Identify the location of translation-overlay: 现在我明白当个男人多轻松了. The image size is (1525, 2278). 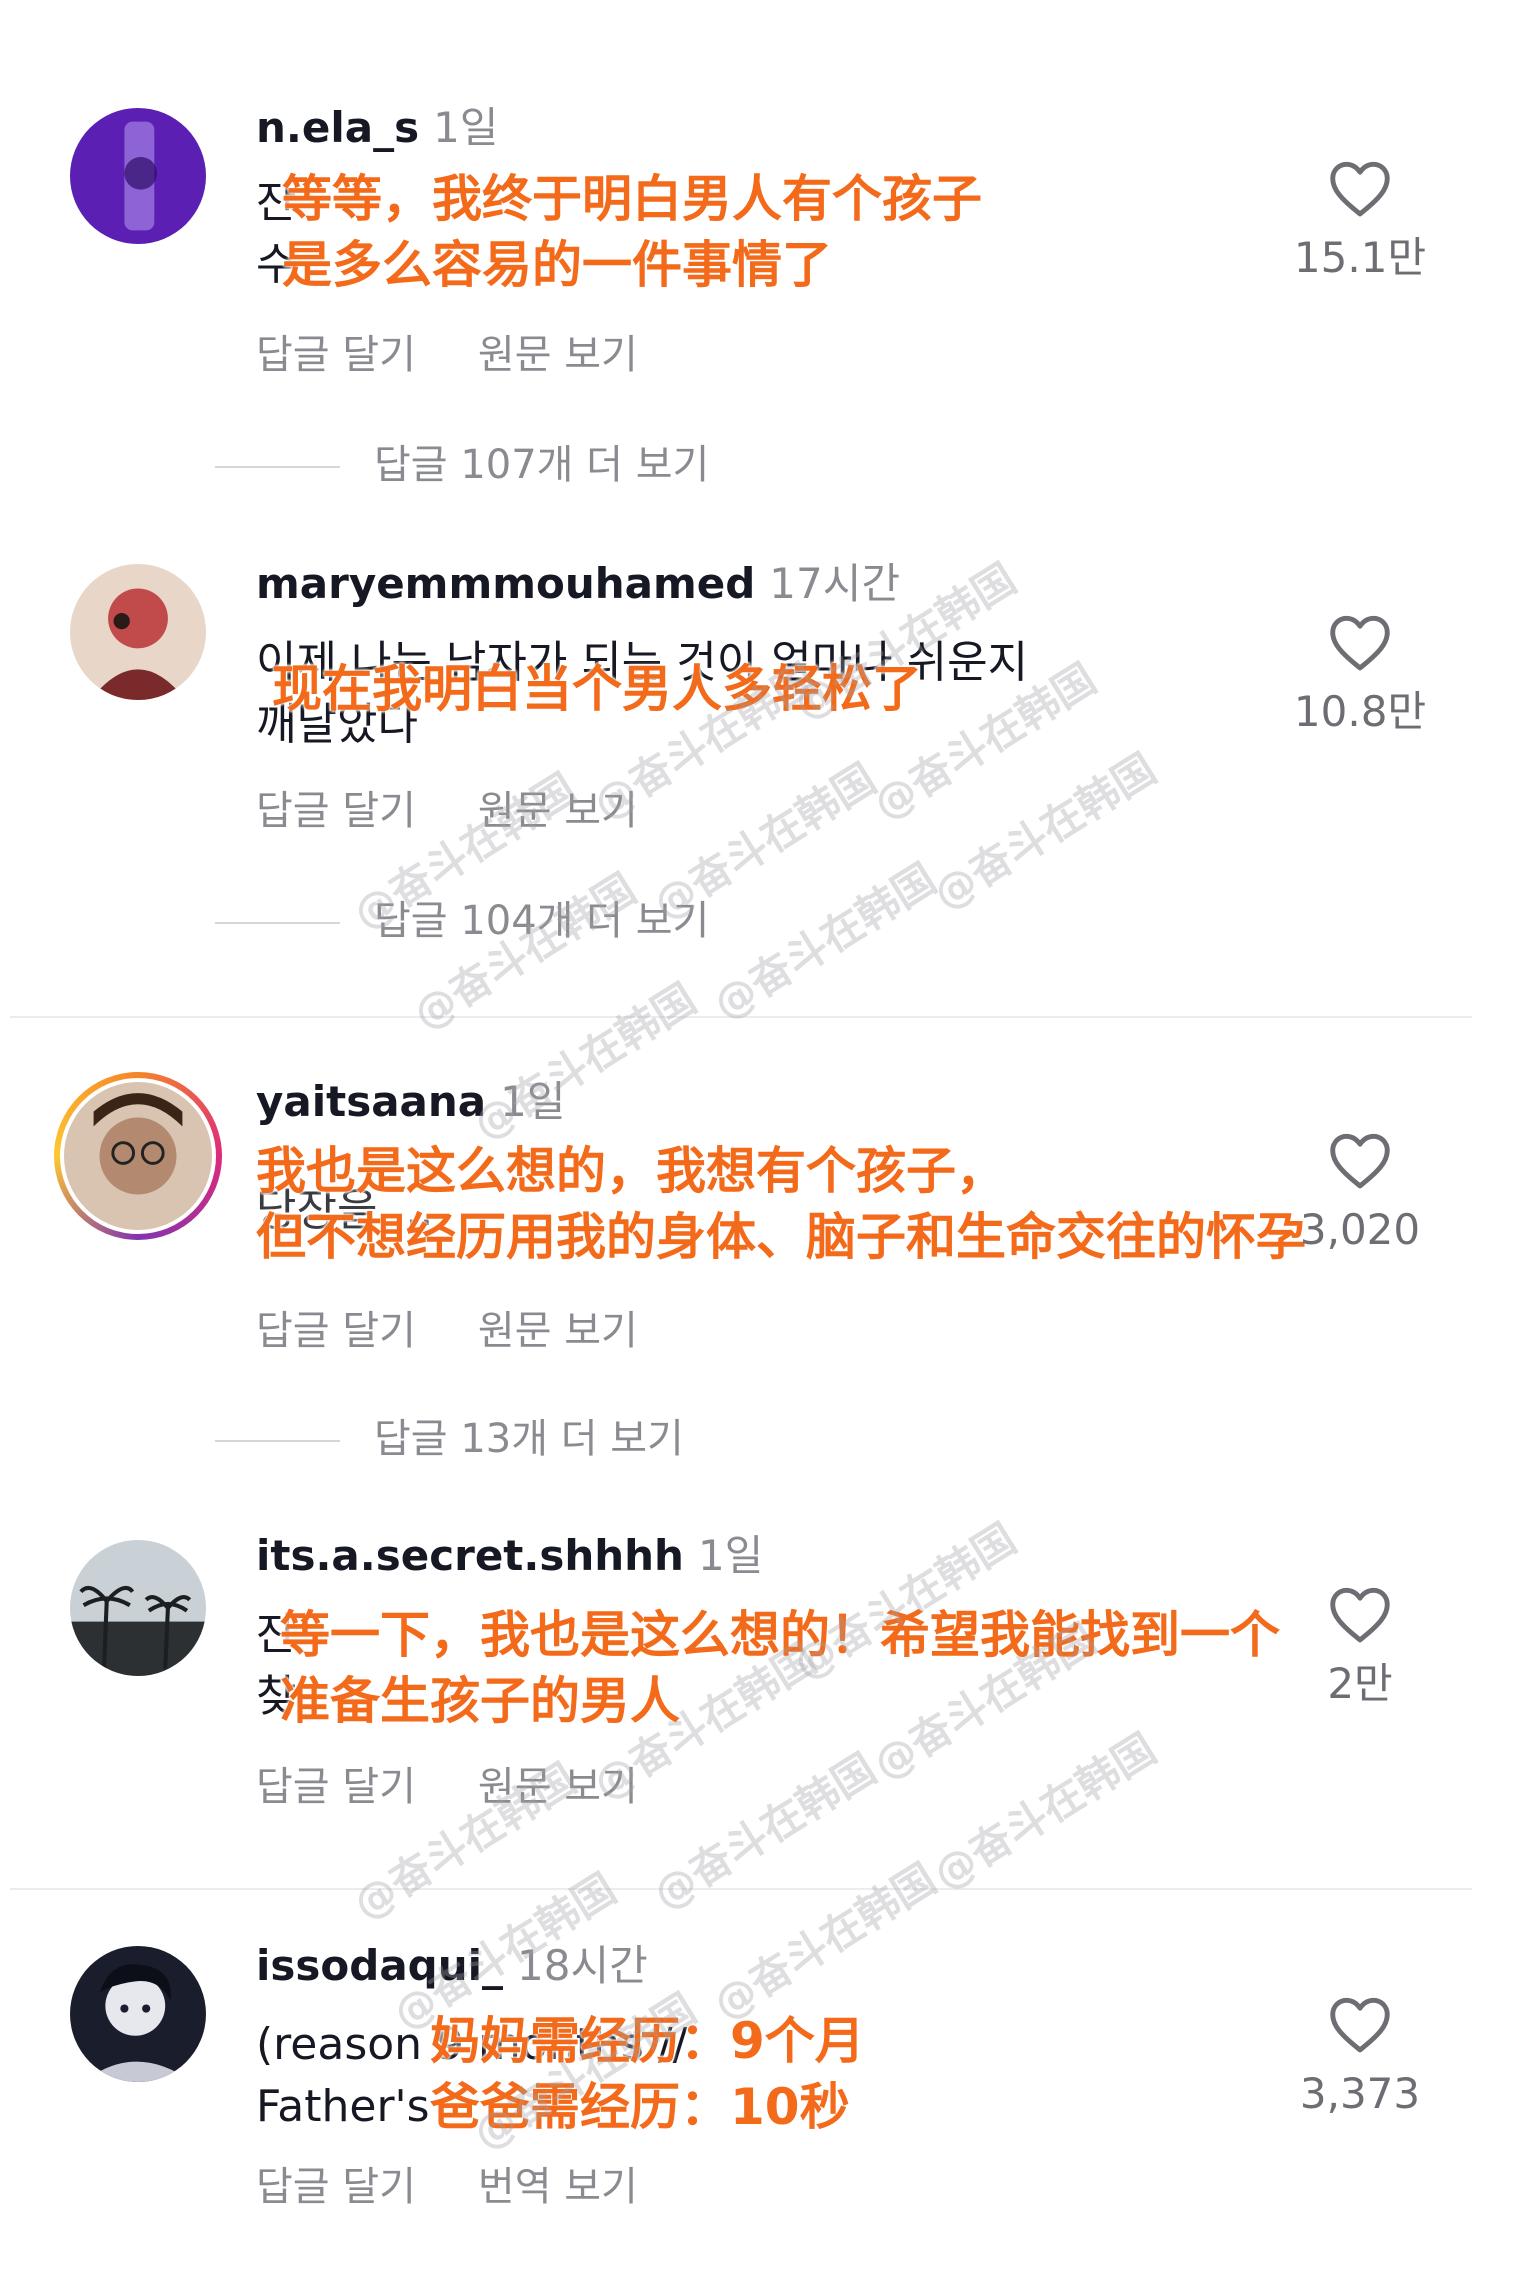
(597, 689).